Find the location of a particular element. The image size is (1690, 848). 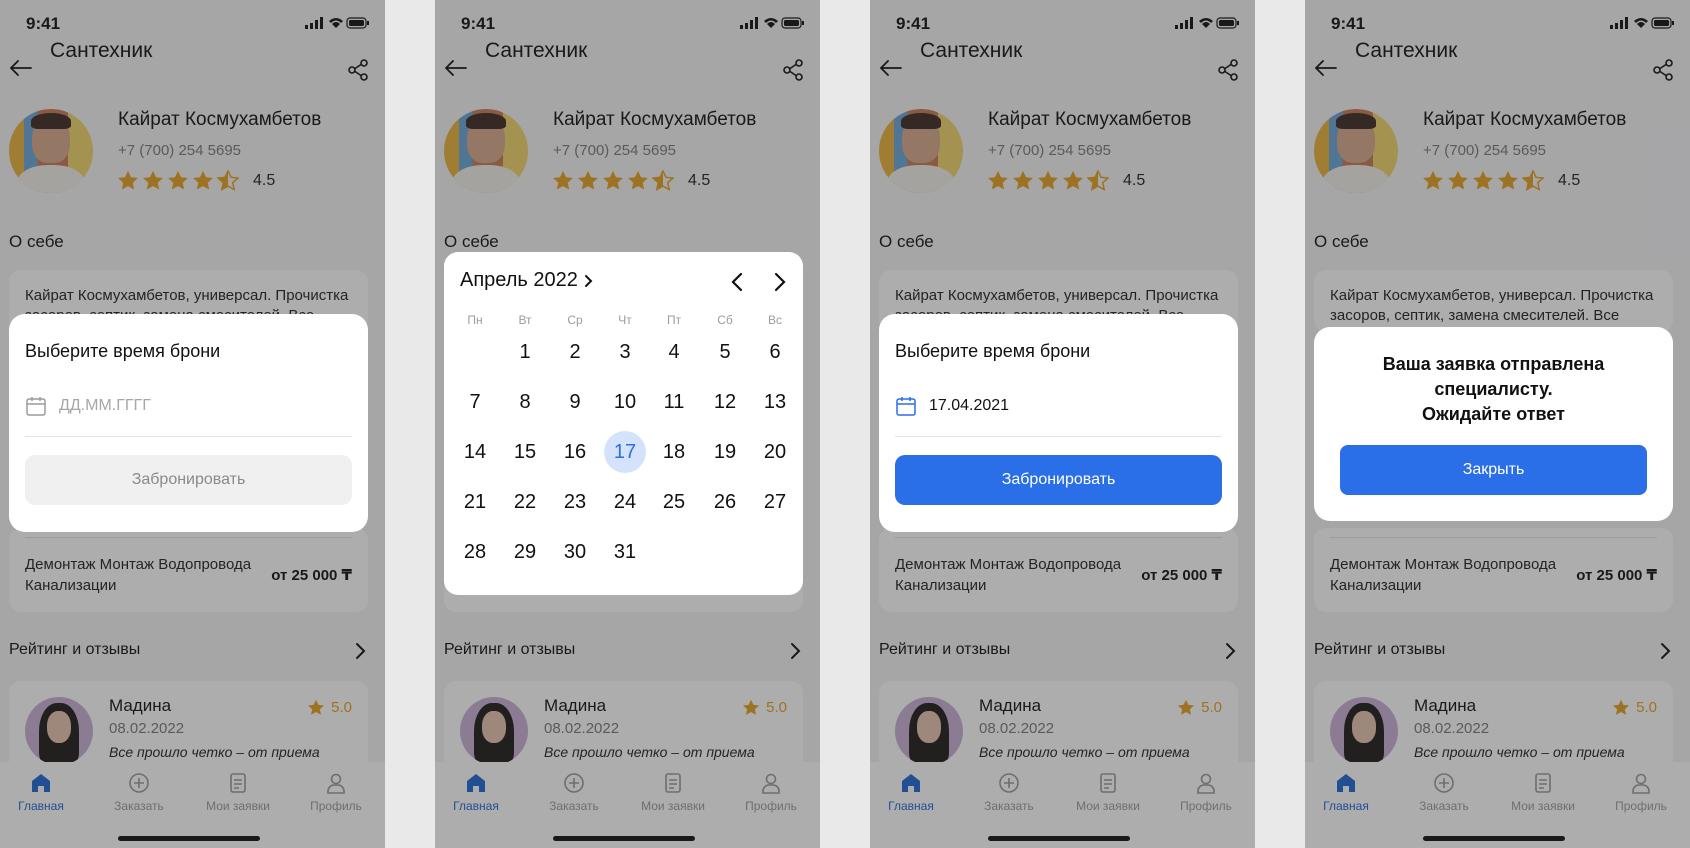

calendar-day: 3 is located at coordinates (625, 352).